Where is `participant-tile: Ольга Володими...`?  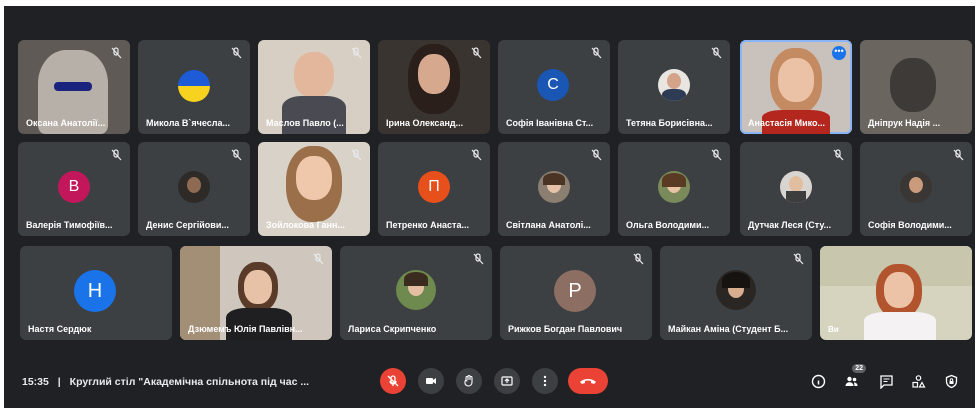 participant-tile: Ольга Володими... is located at coordinates (674, 189).